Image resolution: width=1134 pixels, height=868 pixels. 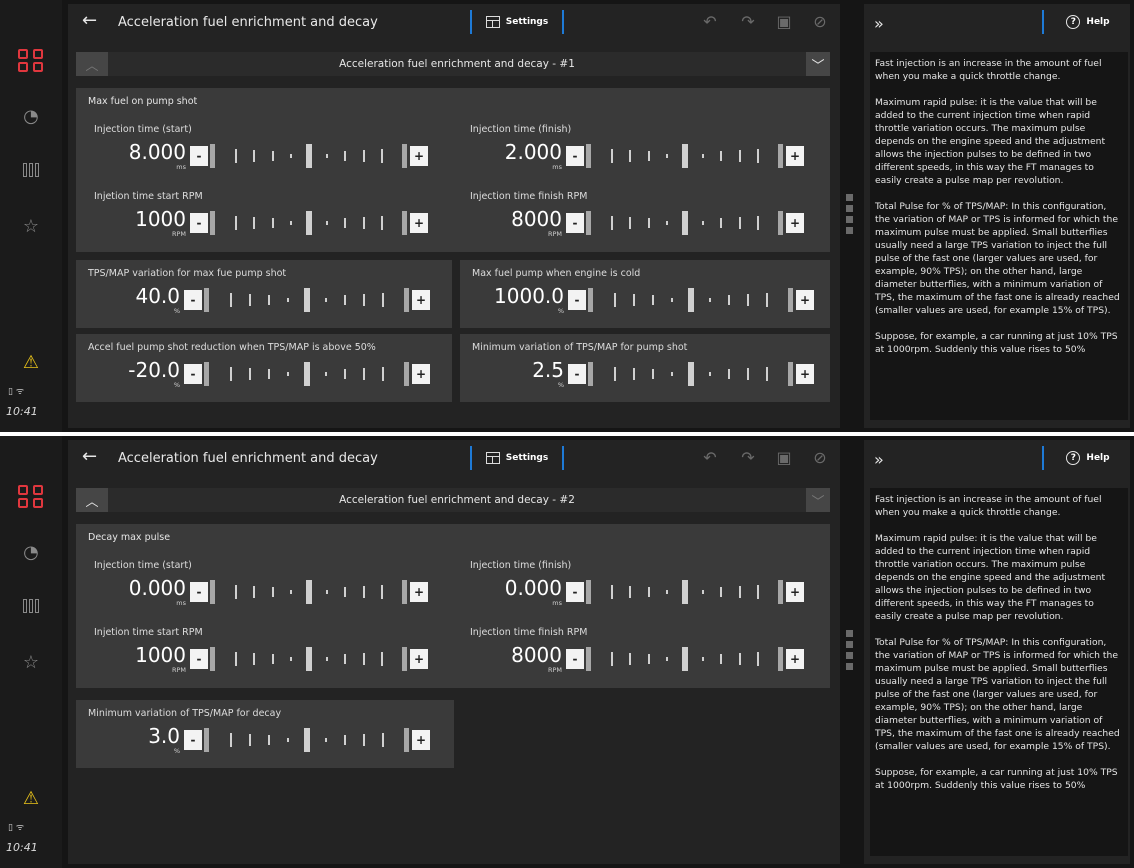 What do you see at coordinates (1073, 458) in the screenshot?
I see `help-icon: ?` at bounding box center [1073, 458].